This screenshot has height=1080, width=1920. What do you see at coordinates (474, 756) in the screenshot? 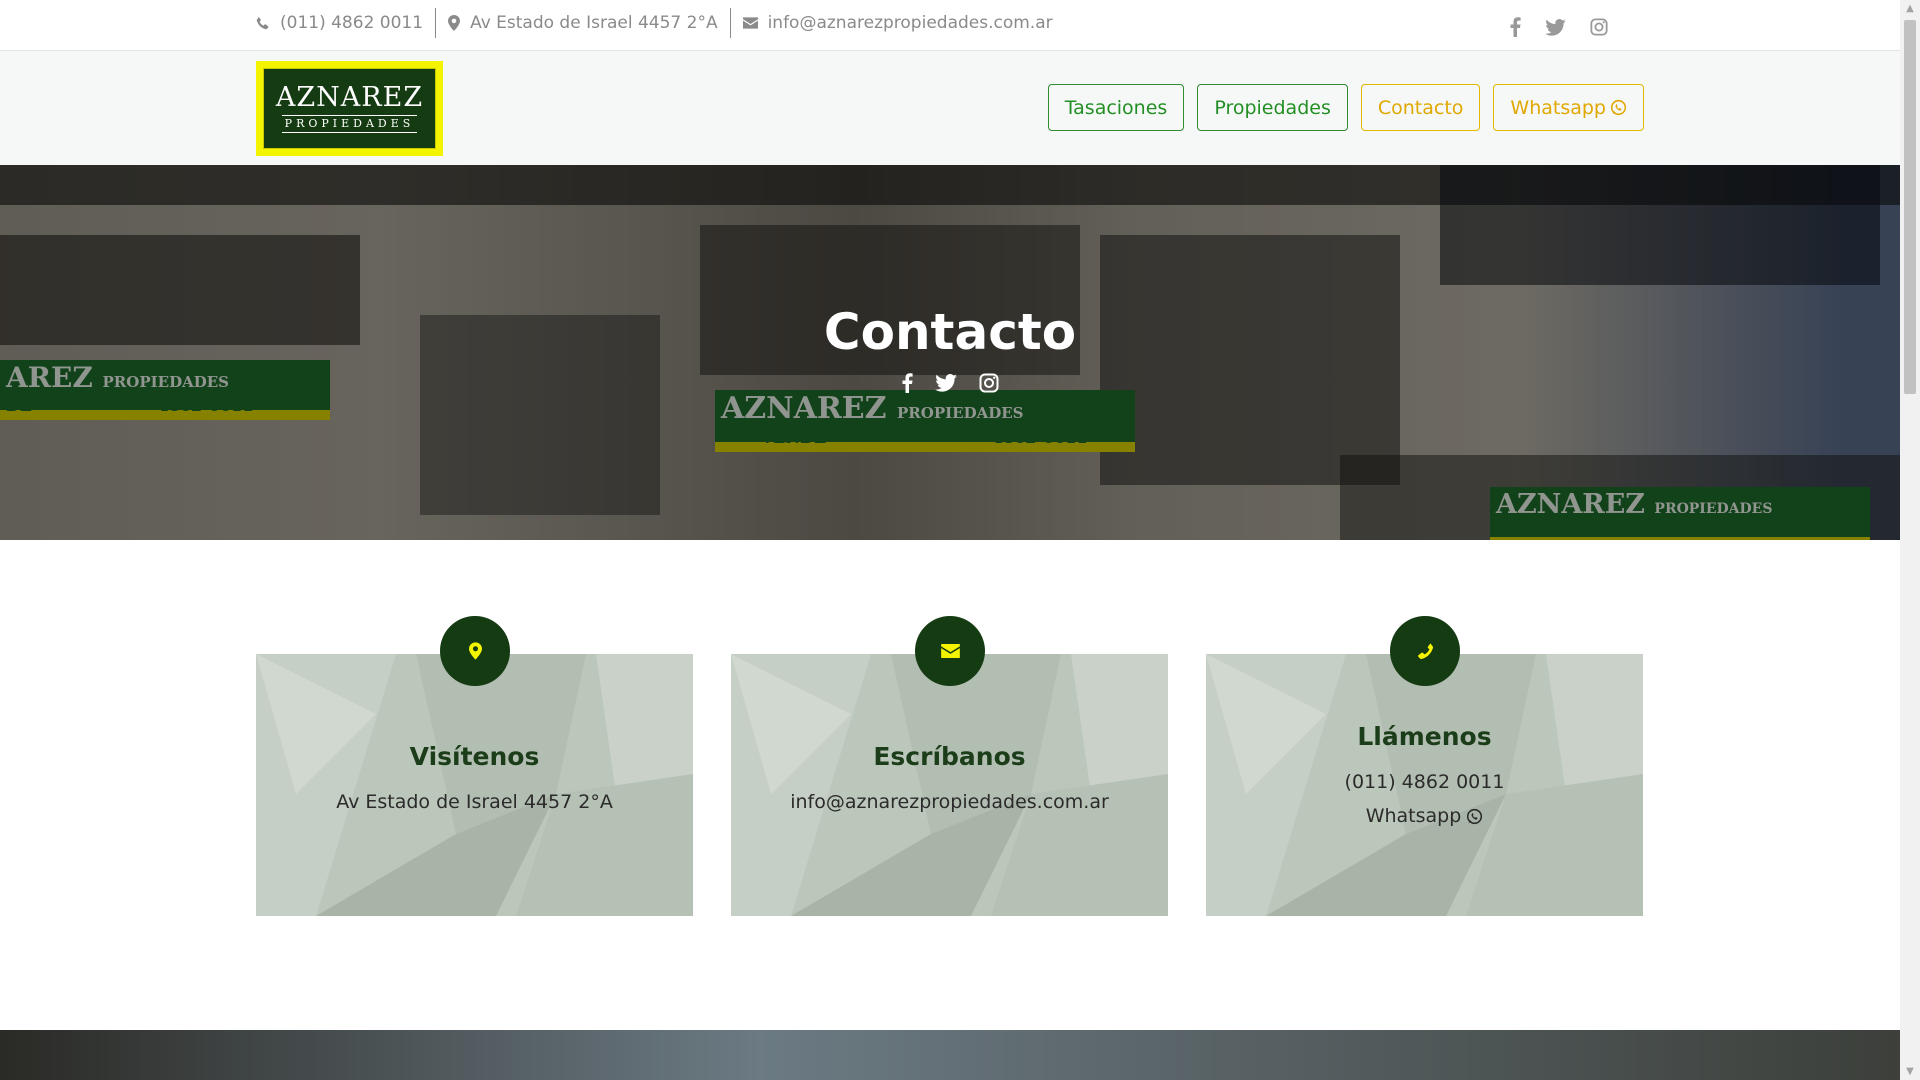
I see `card-title: Visítenos` at bounding box center [474, 756].